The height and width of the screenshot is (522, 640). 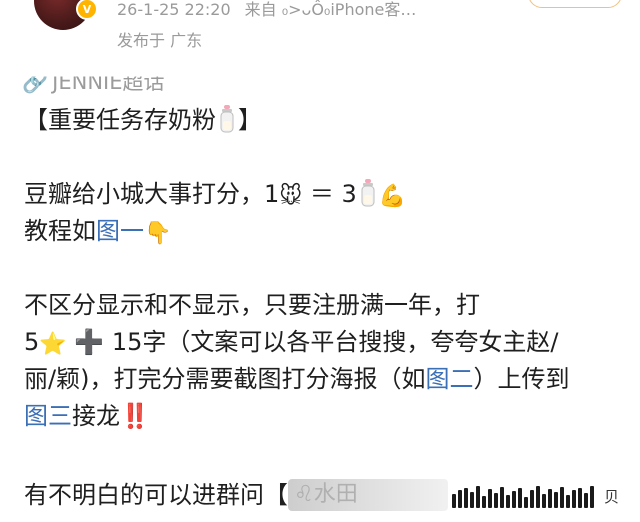 I want to click on post-line-screenshot: 丽/颖)，打完分需要截图打分海报（如图二）上传到, so click(x=296, y=379).